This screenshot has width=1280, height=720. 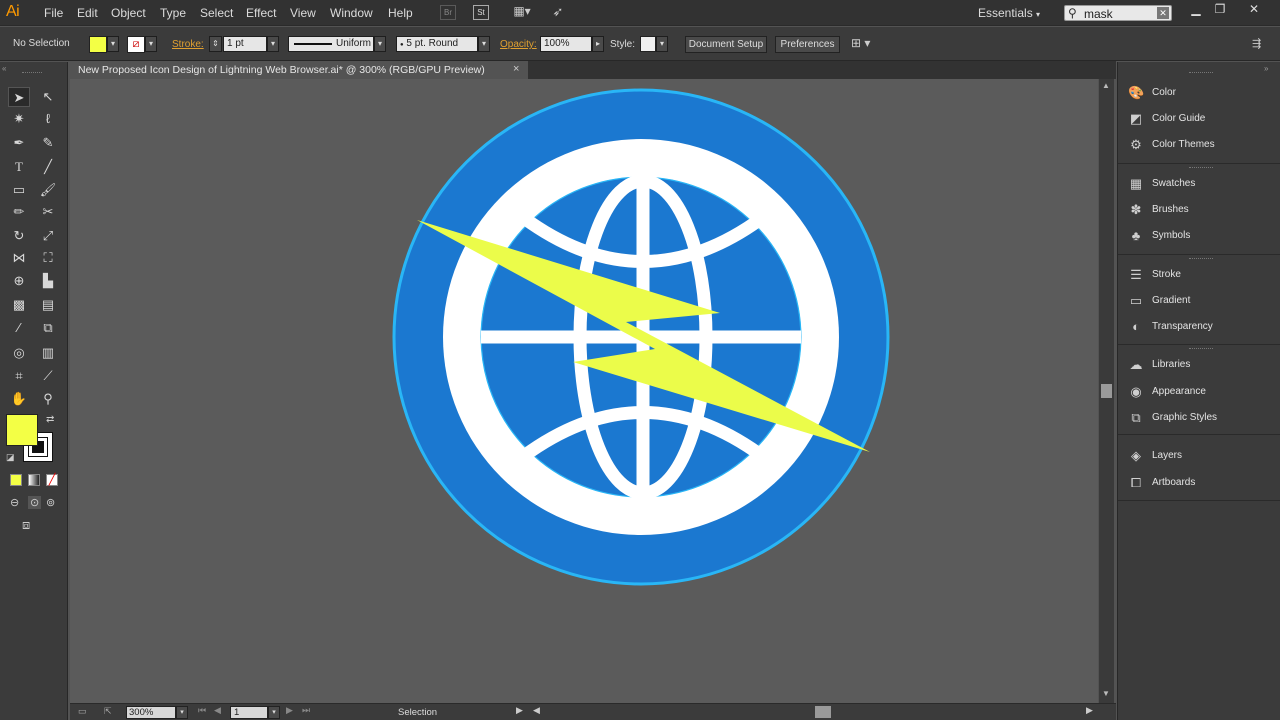 What do you see at coordinates (48, 281) in the screenshot?
I see `perspective-grid-tool-icon: ▙` at bounding box center [48, 281].